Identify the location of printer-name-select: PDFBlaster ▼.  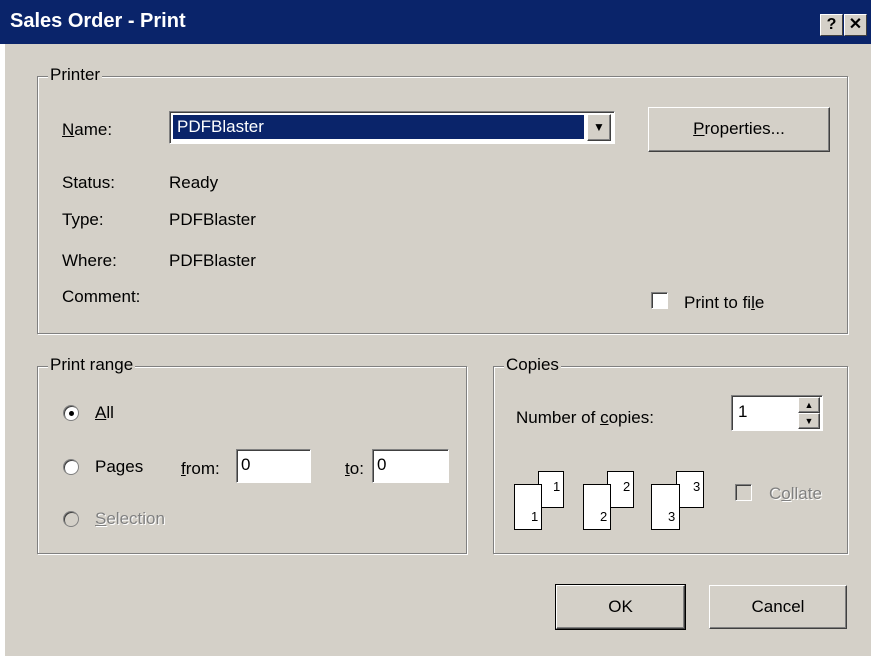
(392, 127).